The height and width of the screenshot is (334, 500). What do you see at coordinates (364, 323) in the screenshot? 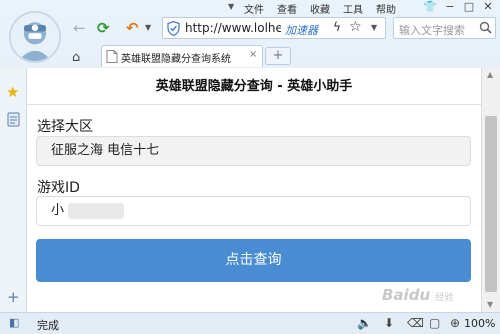
I see `speaker-icon: 🔈` at bounding box center [364, 323].